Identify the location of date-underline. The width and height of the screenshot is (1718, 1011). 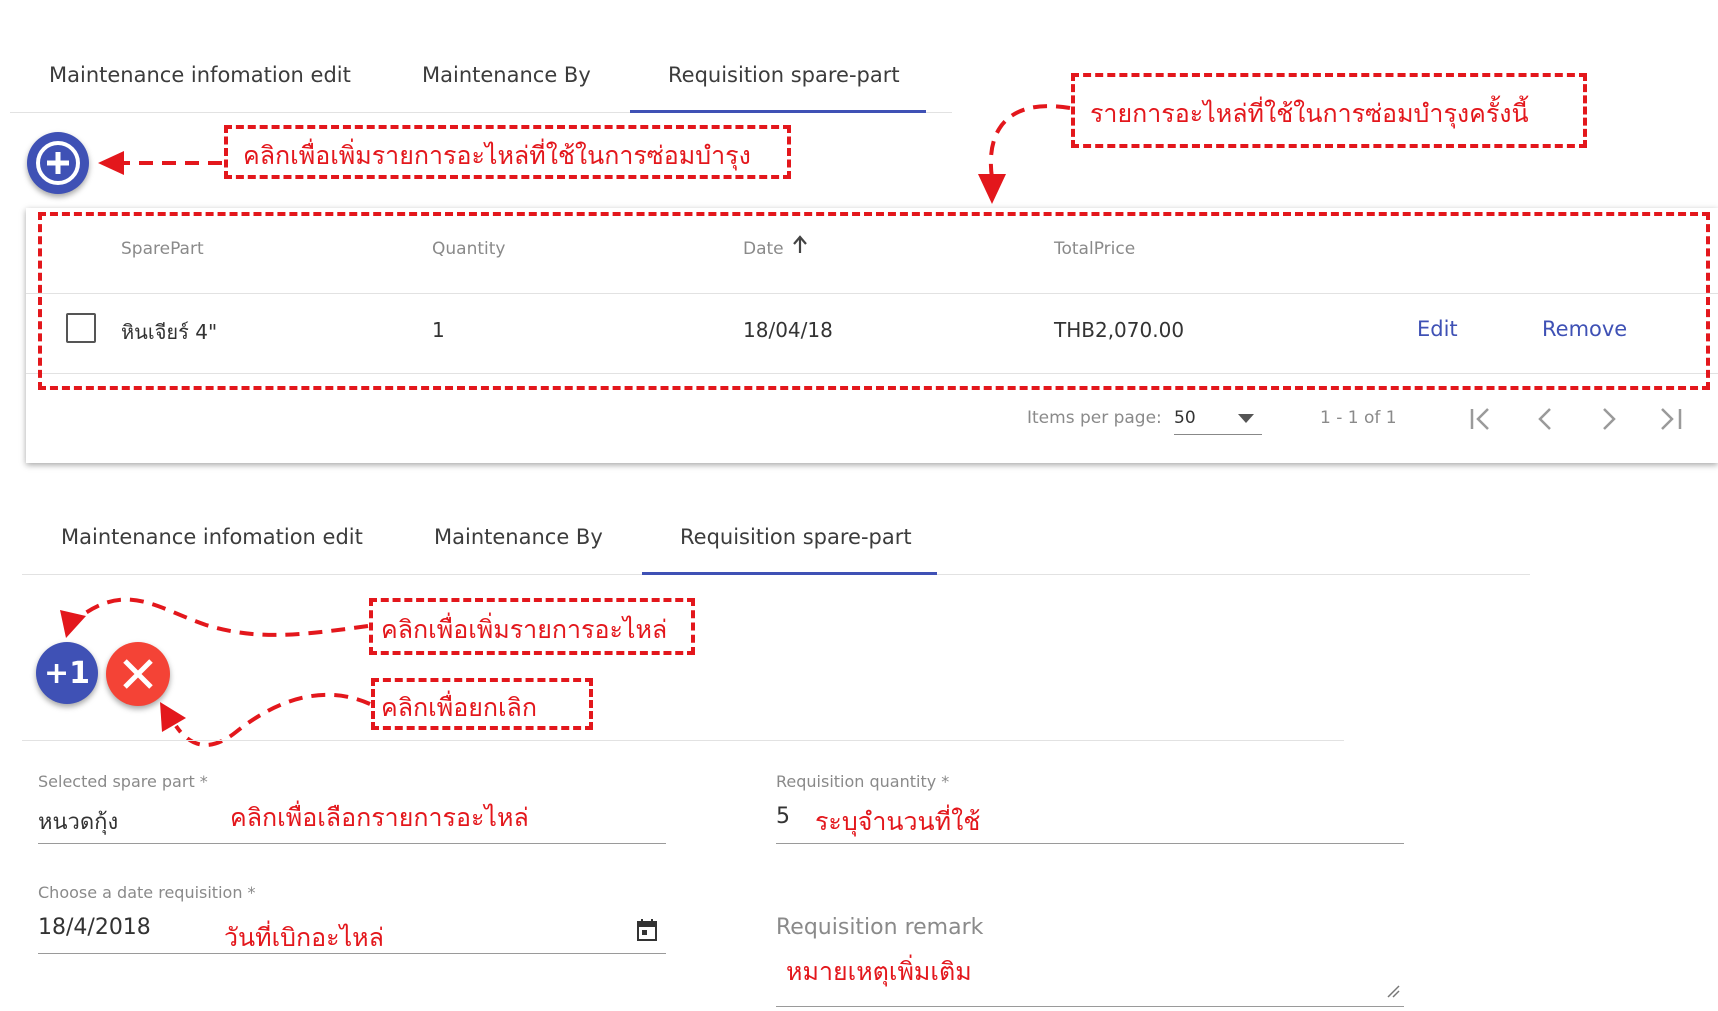
(352, 953).